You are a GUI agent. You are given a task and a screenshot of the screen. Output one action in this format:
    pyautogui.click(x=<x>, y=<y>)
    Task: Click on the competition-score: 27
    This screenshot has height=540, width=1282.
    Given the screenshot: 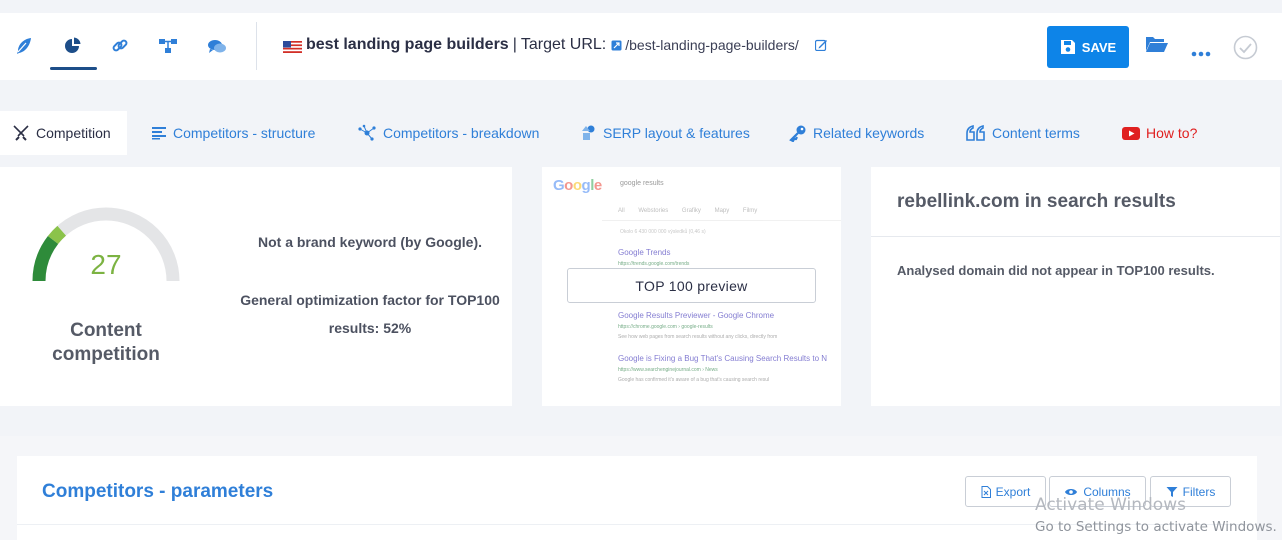 What is the action you would take?
    pyautogui.click(x=106, y=264)
    